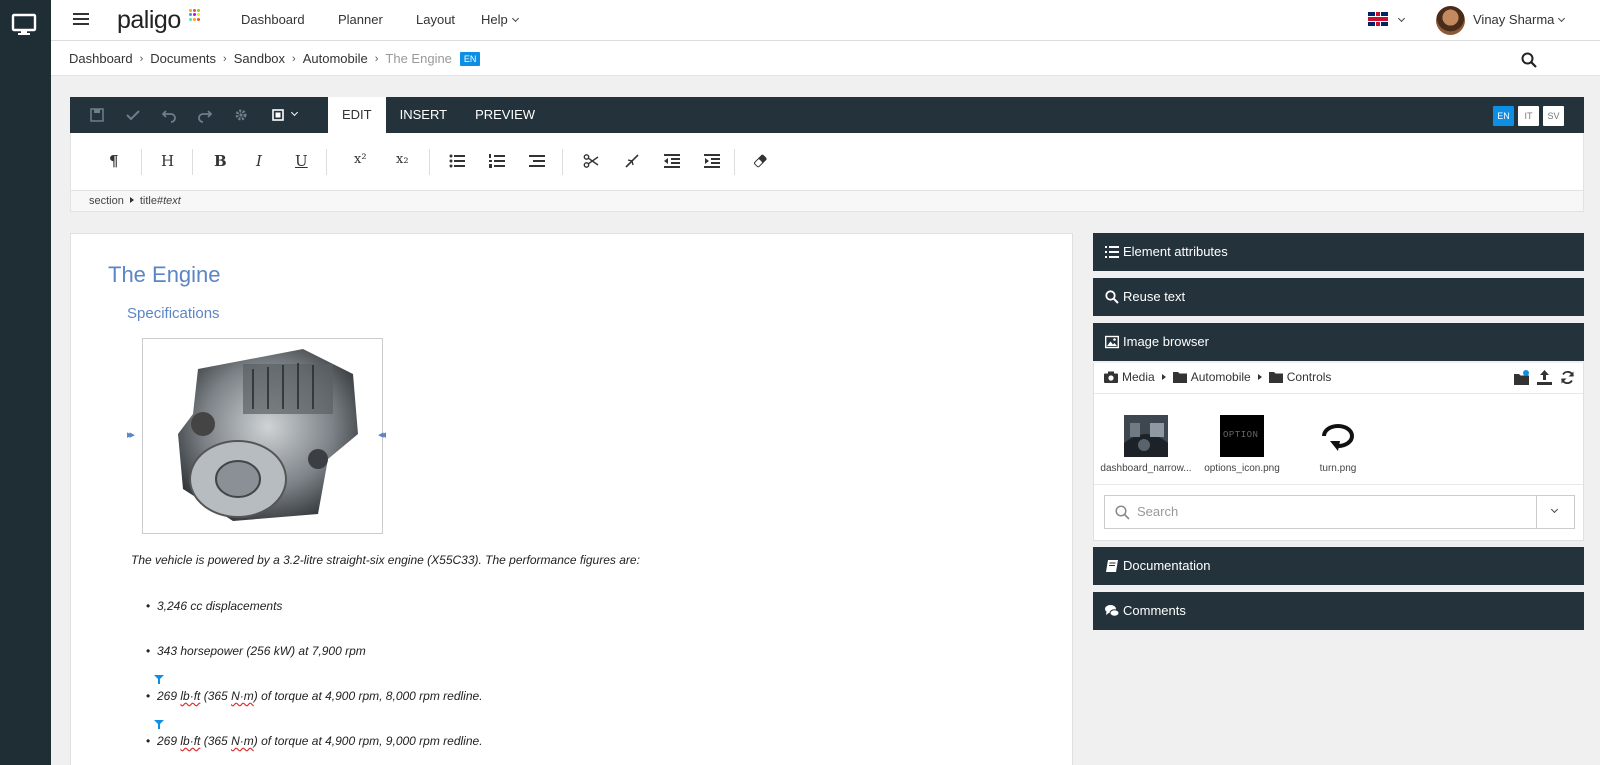 This screenshot has width=1600, height=765. What do you see at coordinates (1338, 611) in the screenshot?
I see `comments-panel-header: Comments` at bounding box center [1338, 611].